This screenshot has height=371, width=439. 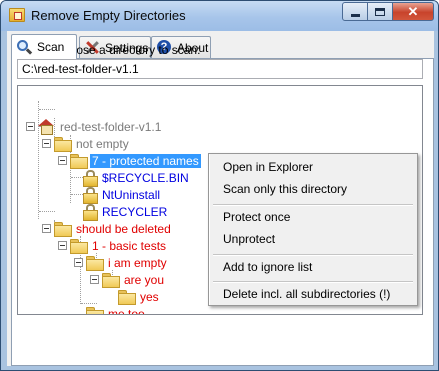 I want to click on tree-node-label: 7 - protected names, so click(x=145, y=160).